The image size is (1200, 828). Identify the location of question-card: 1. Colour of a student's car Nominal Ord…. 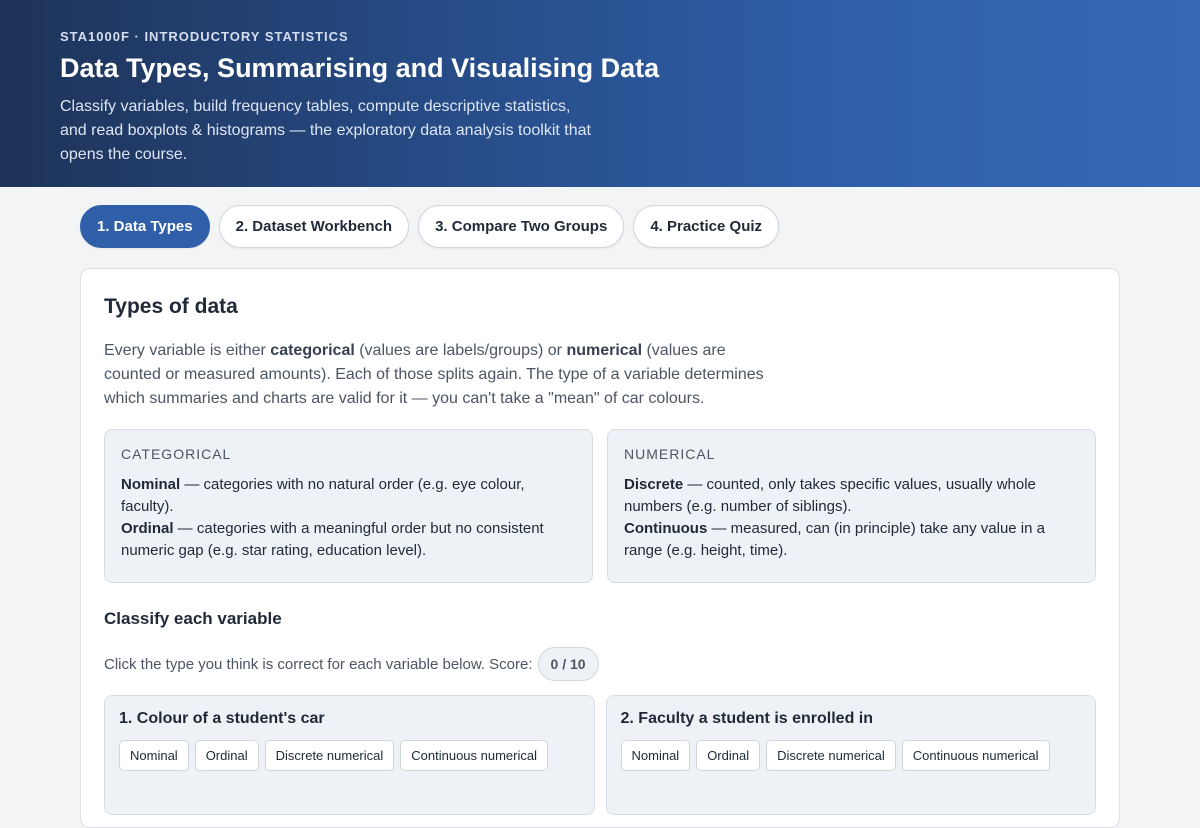
(349, 755).